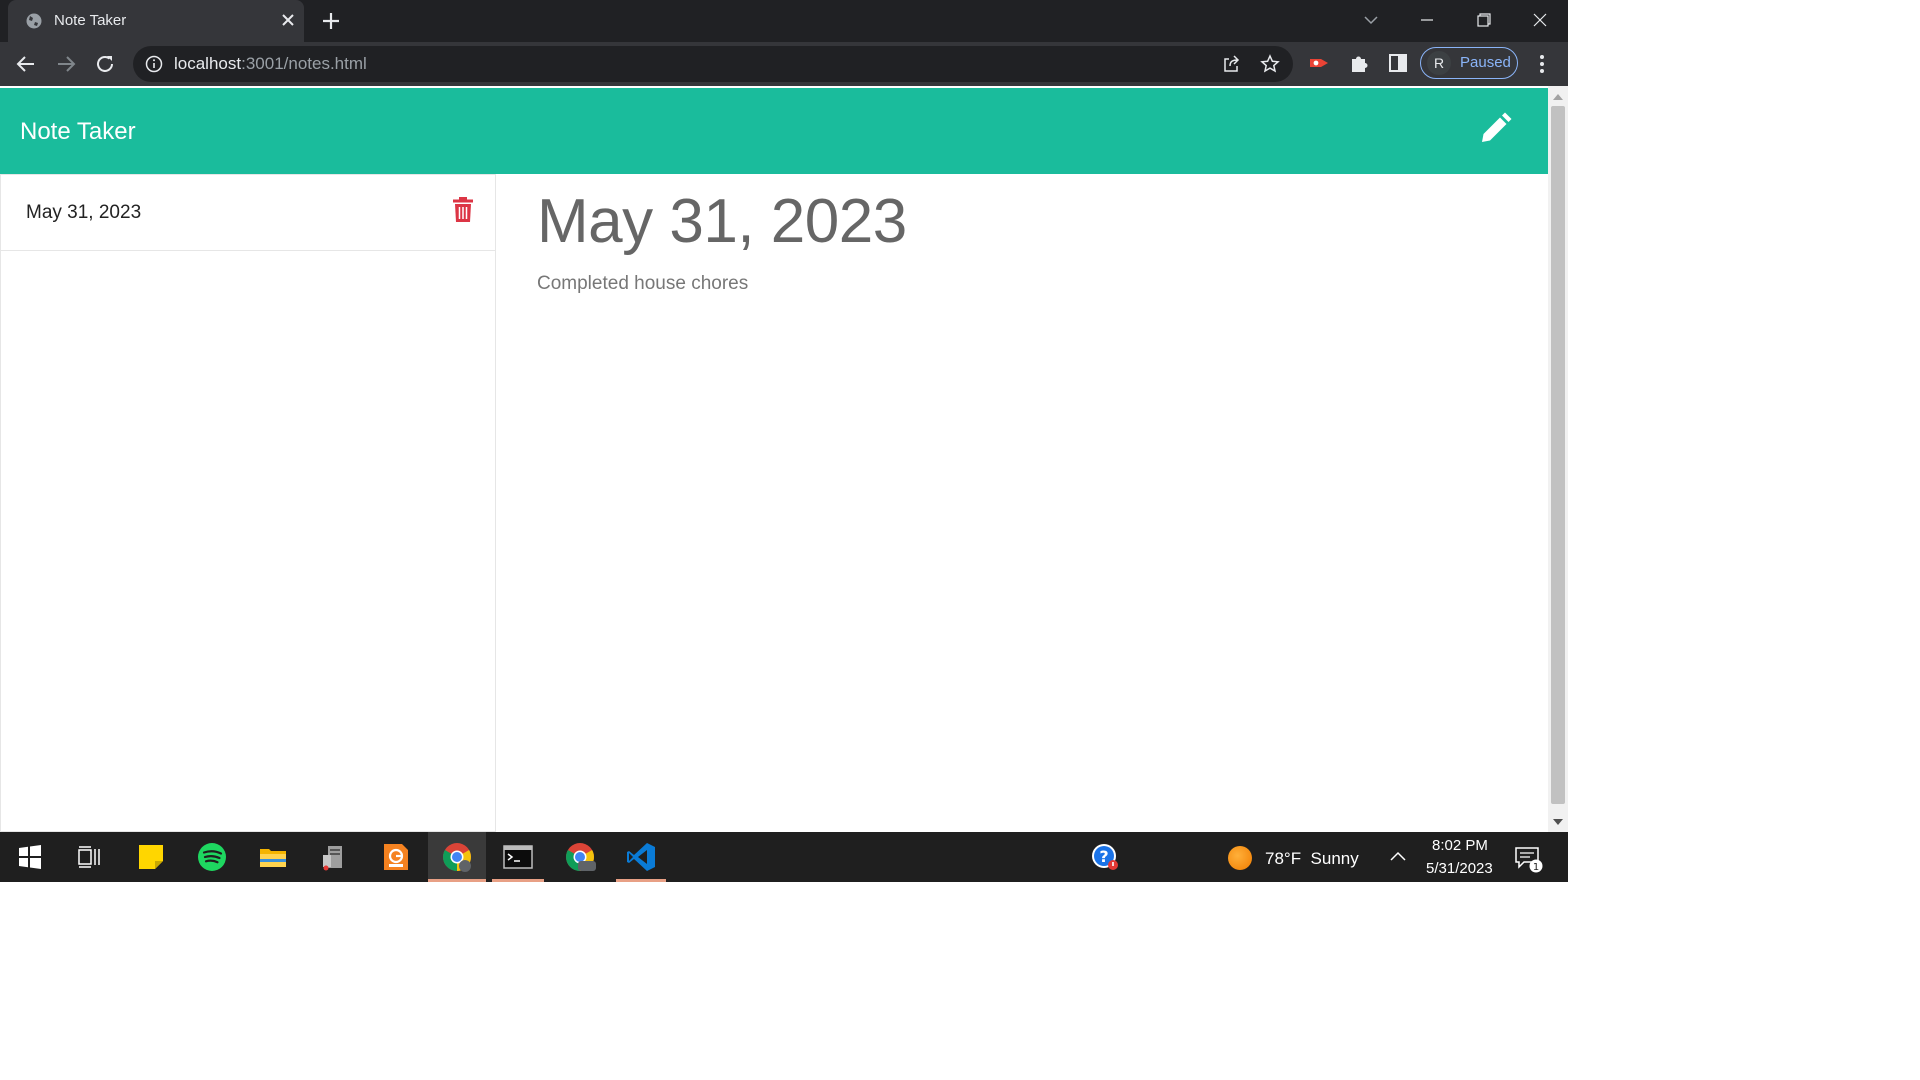  Describe the element at coordinates (1283, 858) in the screenshot. I see `weather-temp: 78°F` at that location.